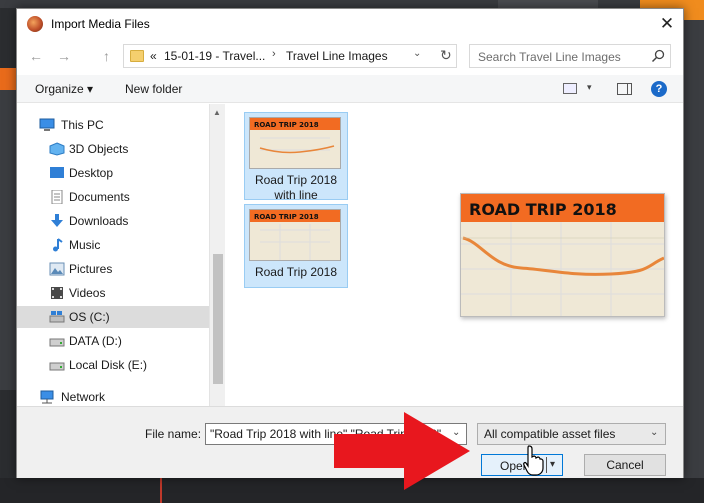  Describe the element at coordinates (654, 432) in the screenshot. I see `file-type-dropdown-icon: ⌄` at that location.